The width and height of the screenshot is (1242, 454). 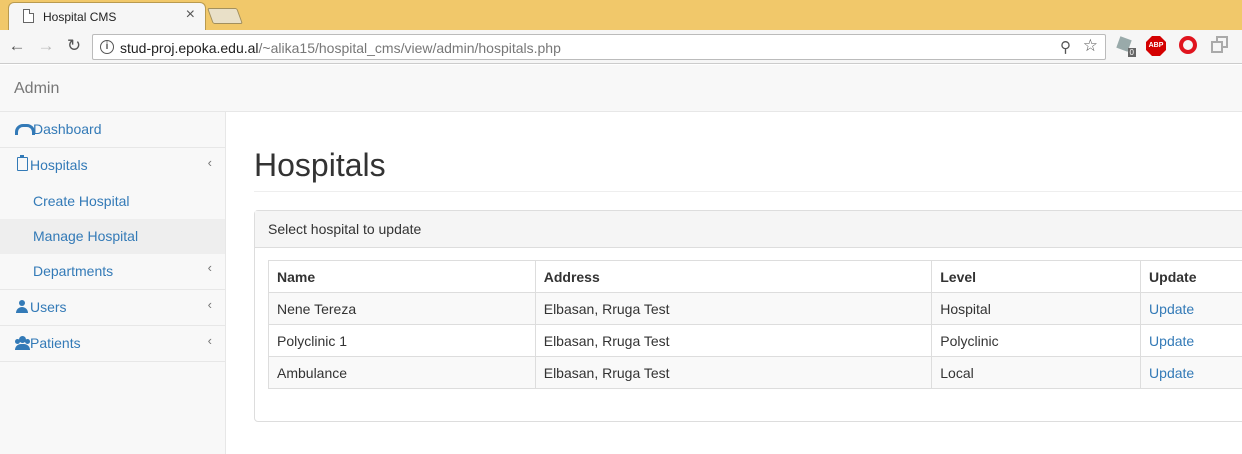 I want to click on cell-level: Polyclinic, so click(x=1036, y=340).